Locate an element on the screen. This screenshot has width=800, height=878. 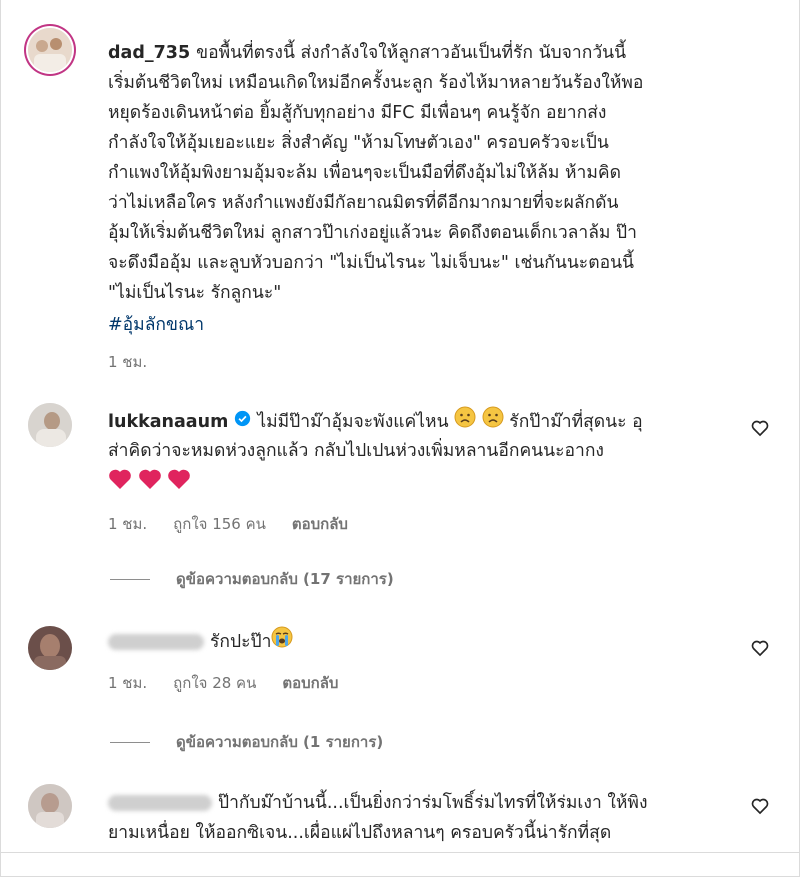
comment-meta: 1 ชม. ถูกใจ 156 คน ตอบกลับ is located at coordinates (228, 524).